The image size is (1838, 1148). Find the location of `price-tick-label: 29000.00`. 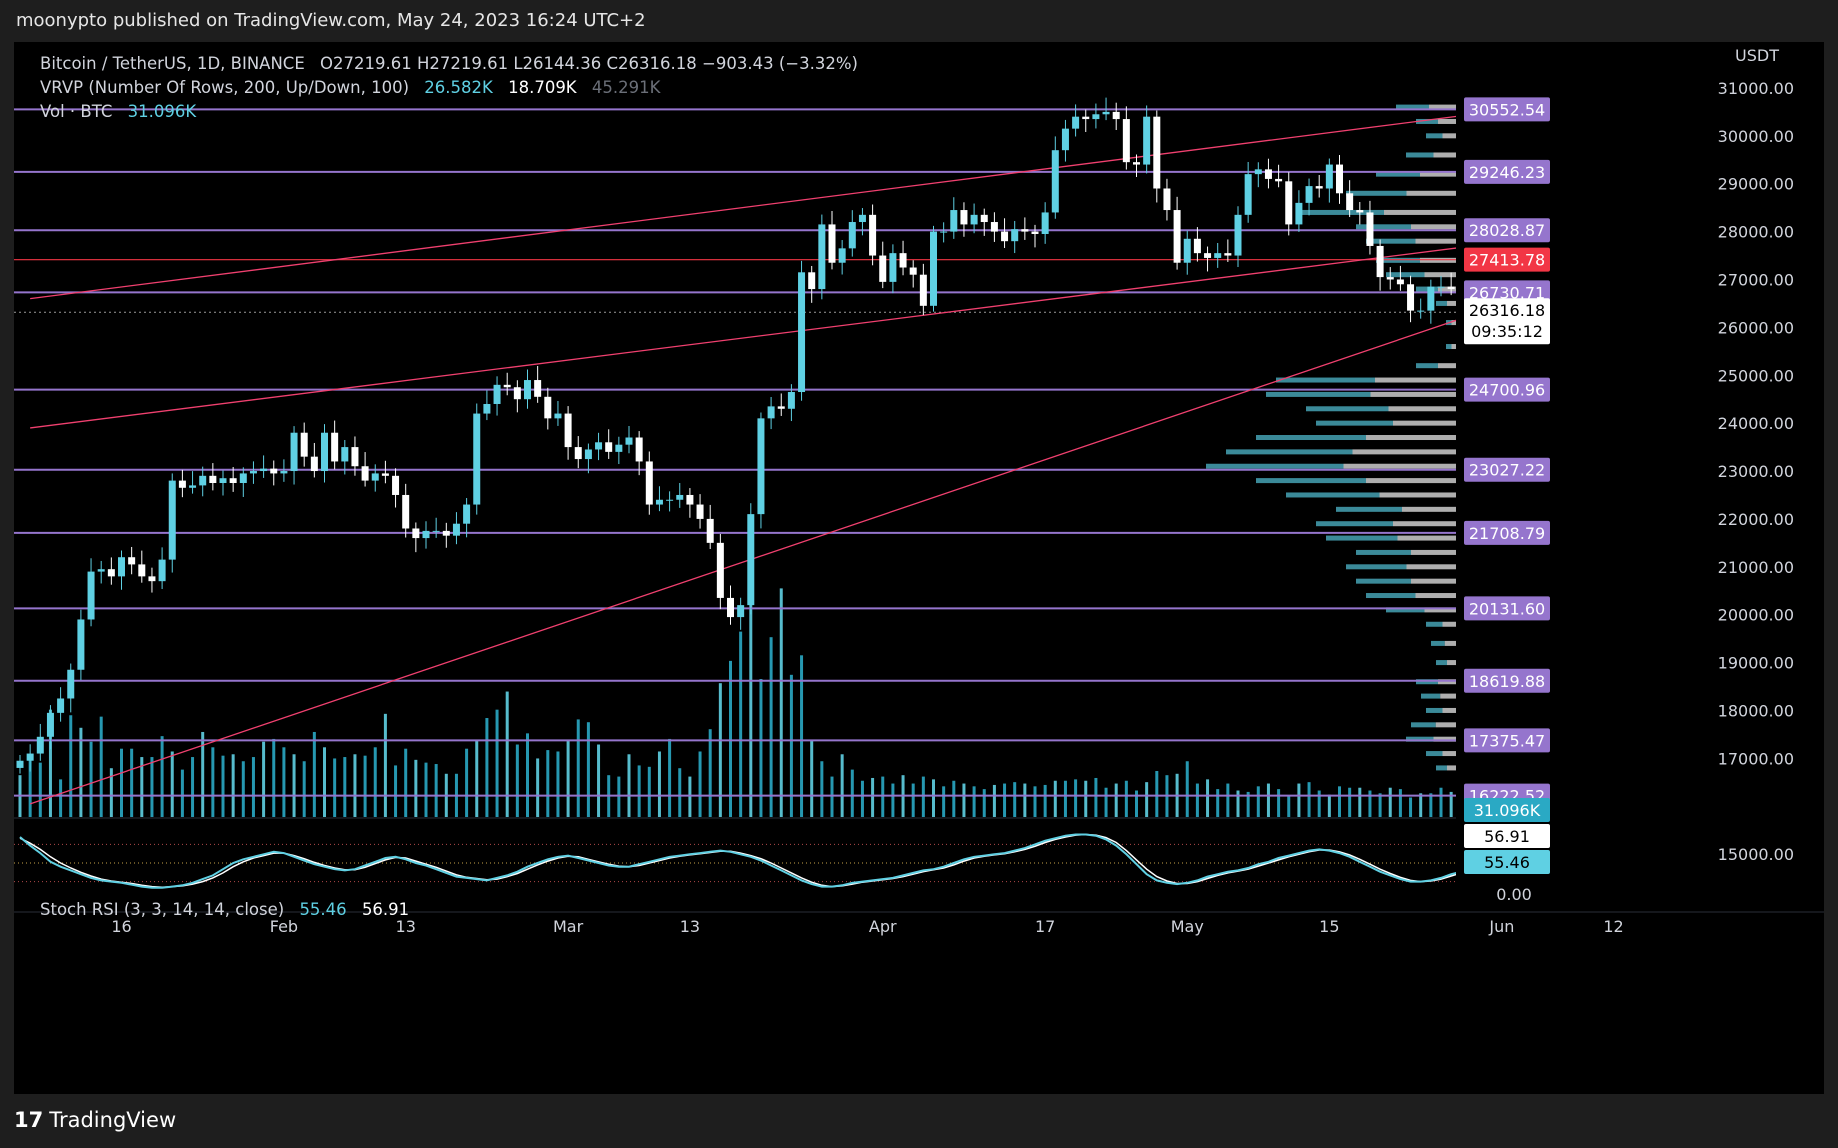

price-tick-label: 29000.00 is located at coordinates (1756, 184).